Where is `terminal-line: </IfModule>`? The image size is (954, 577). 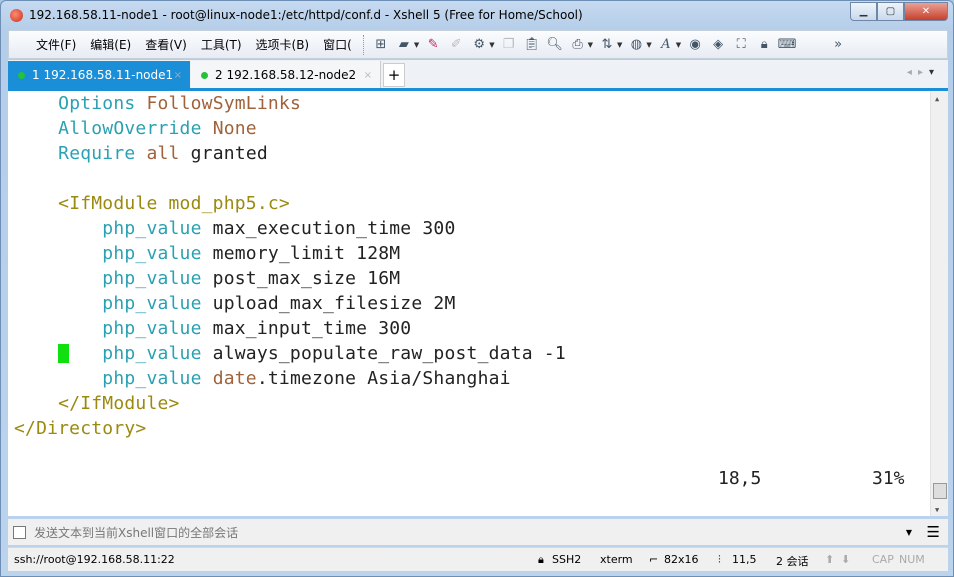 terminal-line: </IfModule> is located at coordinates (97, 403).